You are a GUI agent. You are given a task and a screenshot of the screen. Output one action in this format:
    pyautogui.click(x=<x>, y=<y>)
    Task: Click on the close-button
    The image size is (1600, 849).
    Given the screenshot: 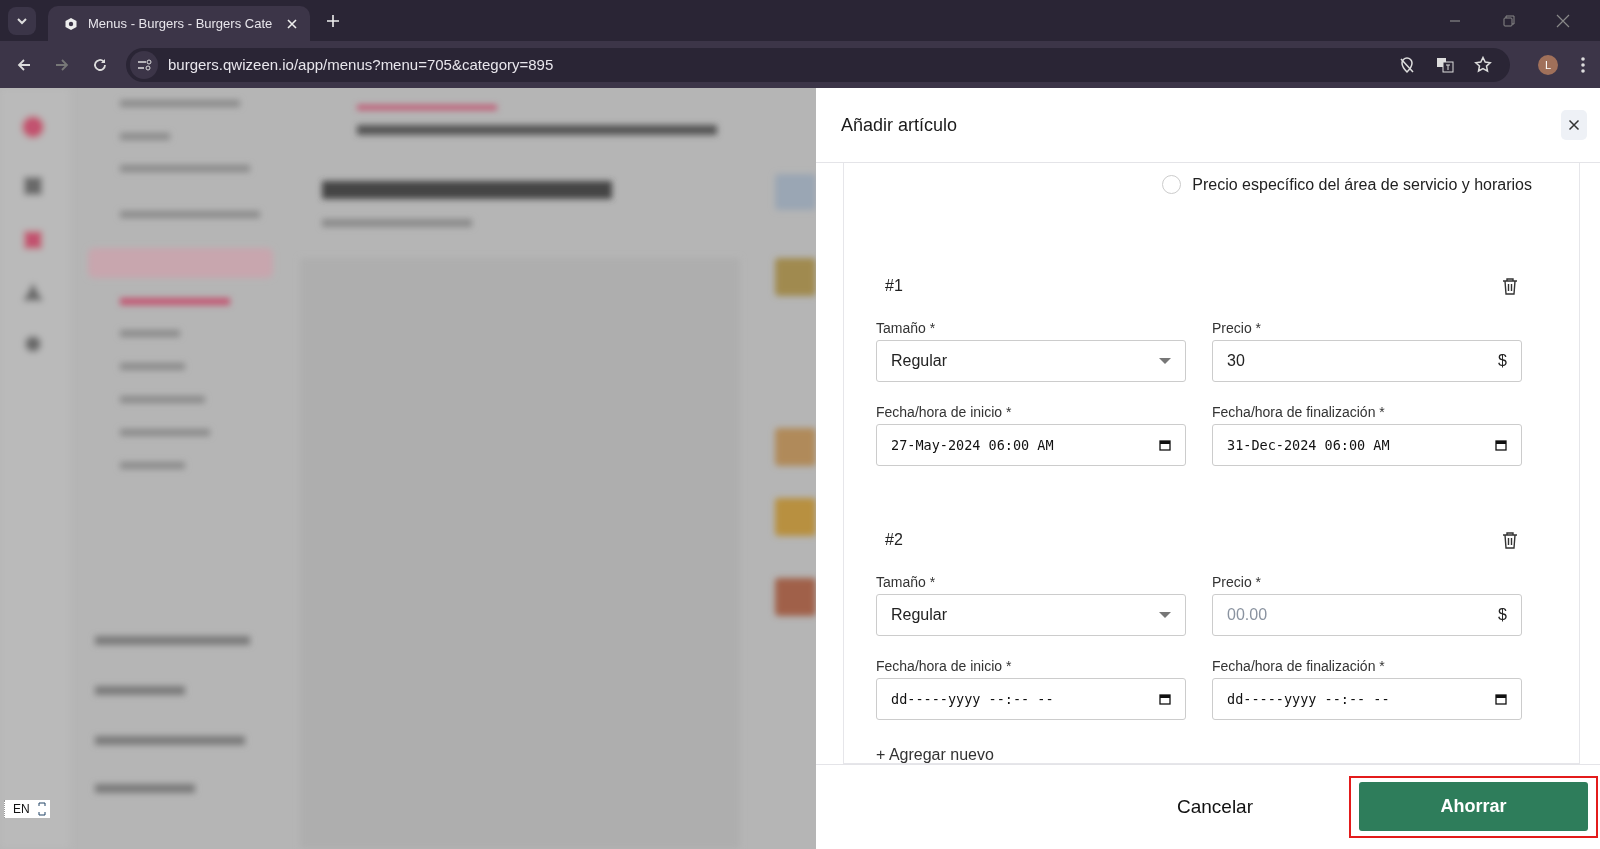 What is the action you would take?
    pyautogui.click(x=1574, y=125)
    